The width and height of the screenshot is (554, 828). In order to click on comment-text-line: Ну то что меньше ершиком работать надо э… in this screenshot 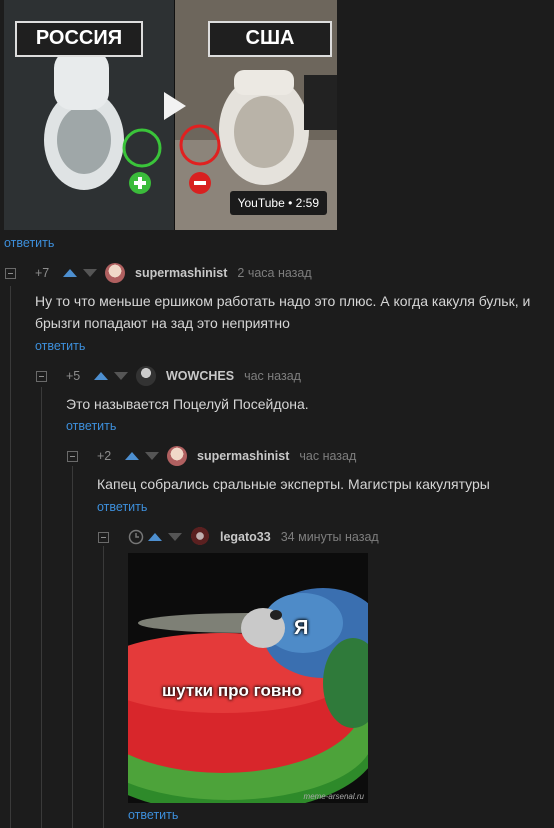, I will do `click(283, 301)`.